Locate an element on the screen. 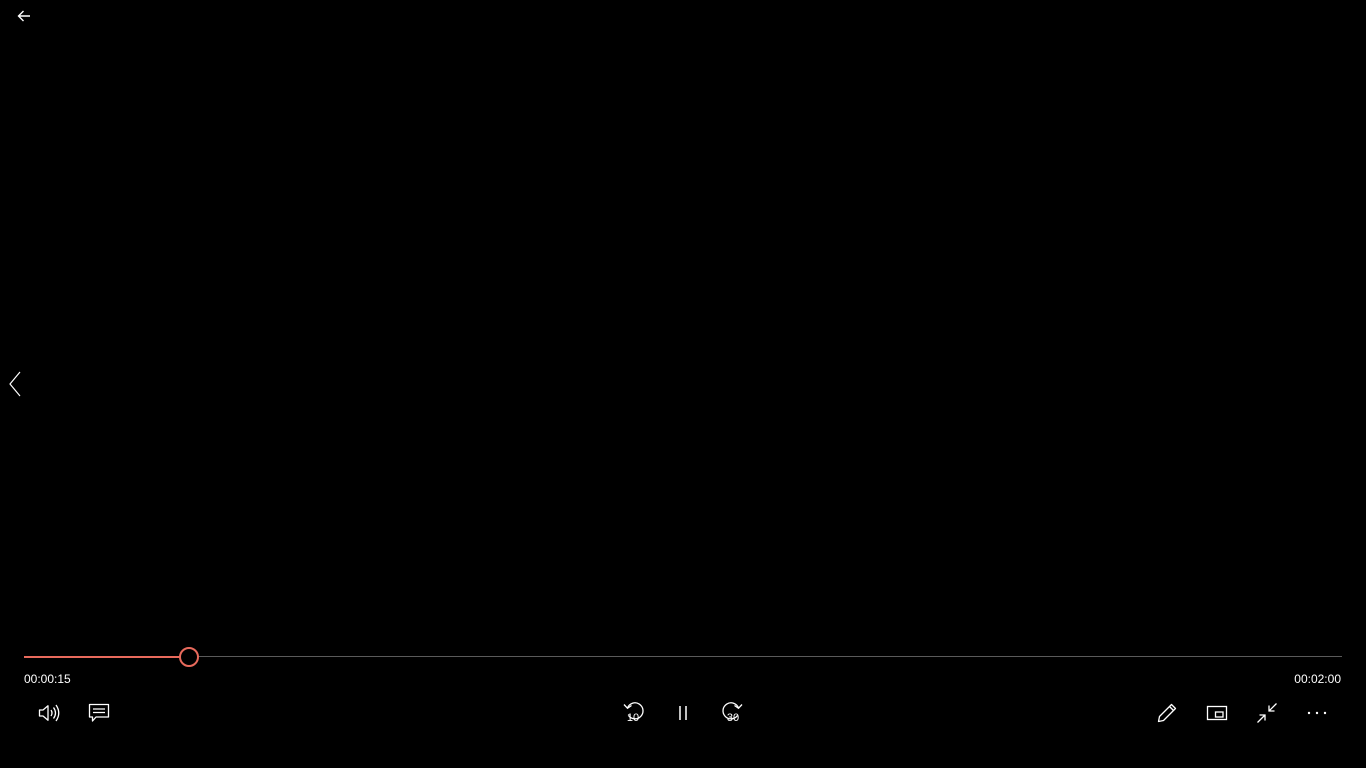  pause-icon is located at coordinates (683, 713).